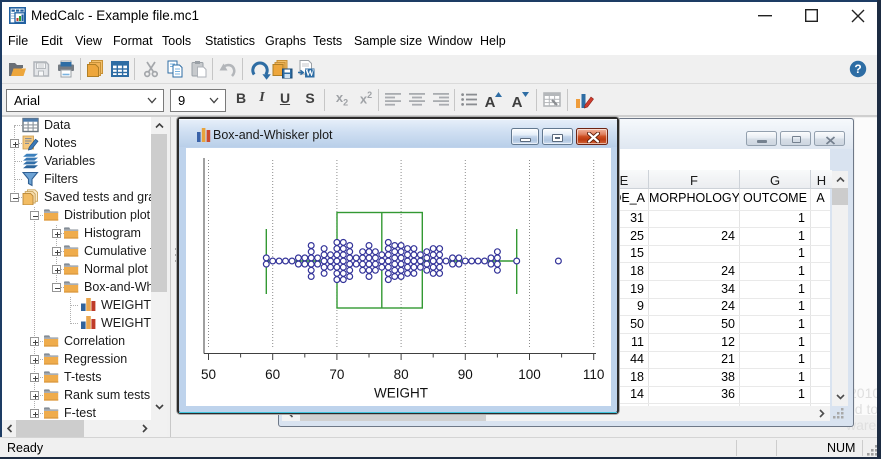 This screenshot has width=881, height=459. Describe the element at coordinates (208, 374) in the screenshot. I see `svg-text: 50` at that location.